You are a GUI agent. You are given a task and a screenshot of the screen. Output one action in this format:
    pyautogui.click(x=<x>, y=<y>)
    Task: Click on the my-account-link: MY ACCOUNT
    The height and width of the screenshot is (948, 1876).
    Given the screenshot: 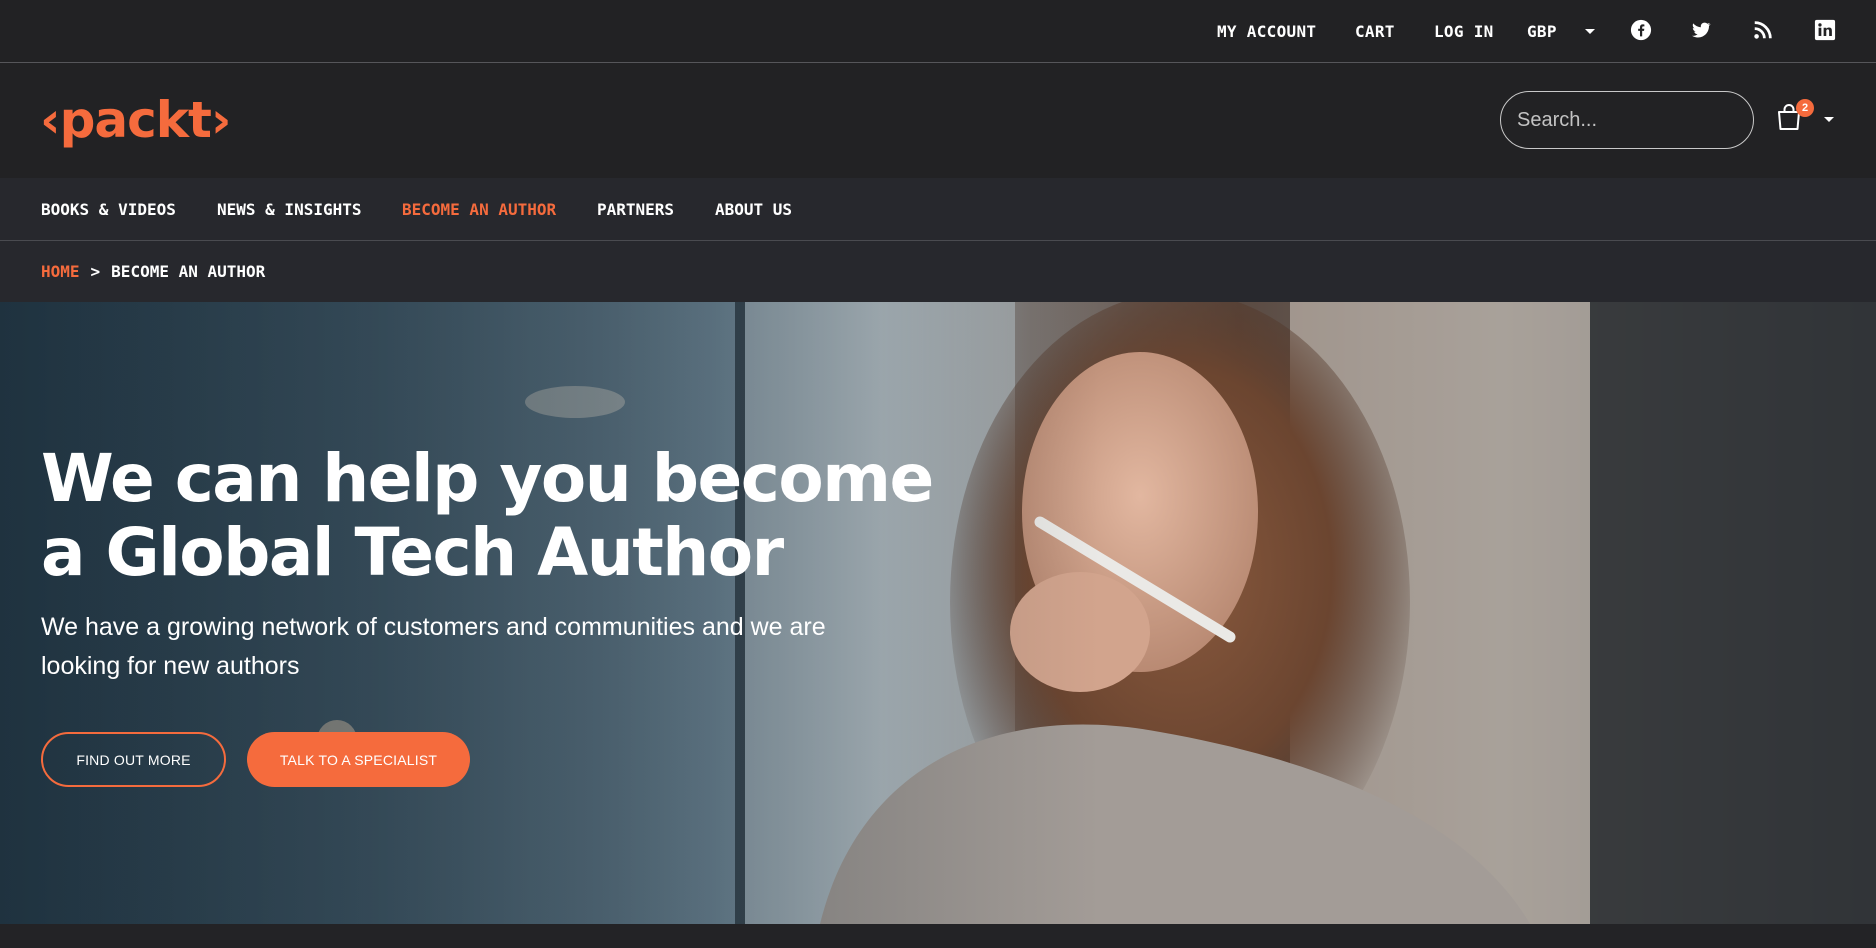 What is the action you would take?
    pyautogui.click(x=1266, y=31)
    